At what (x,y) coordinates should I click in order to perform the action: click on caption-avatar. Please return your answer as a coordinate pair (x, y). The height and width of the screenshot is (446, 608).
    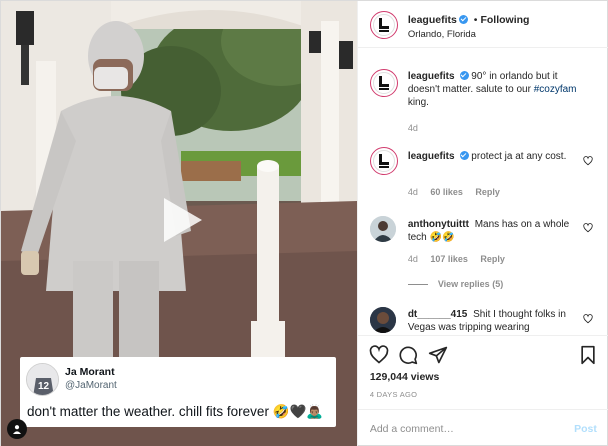
    Looking at the image, I should click on (383, 83).